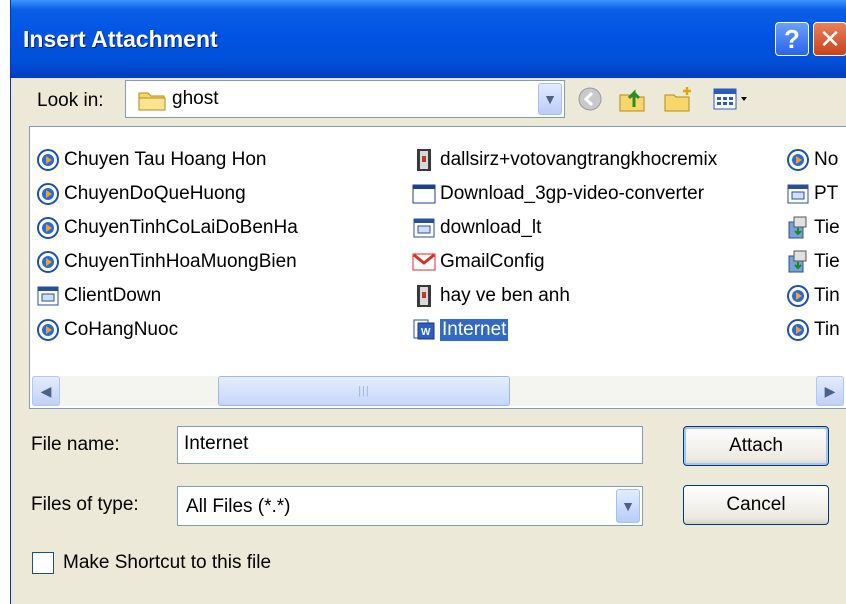 Image resolution: width=846 pixels, height=604 pixels. Describe the element at coordinates (830, 391) in the screenshot. I see `scroll-right-button: ▶` at that location.